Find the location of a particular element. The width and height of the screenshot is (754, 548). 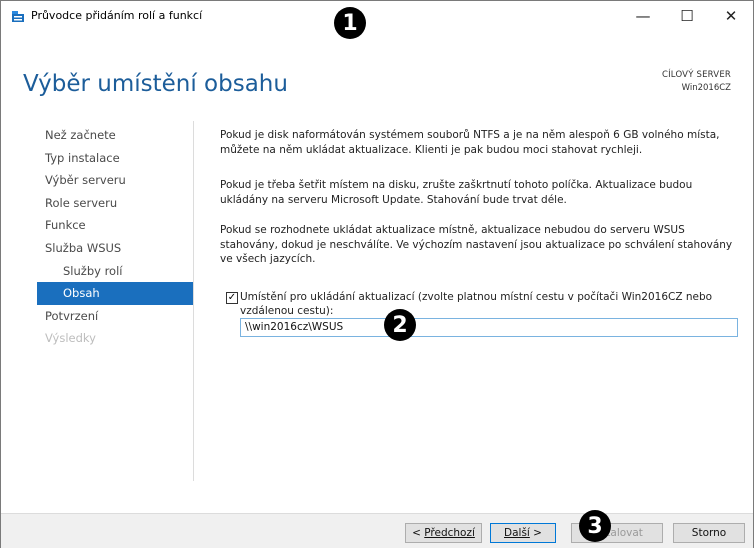

nav-item-server-selection: Výběr serveru is located at coordinates (115, 180).